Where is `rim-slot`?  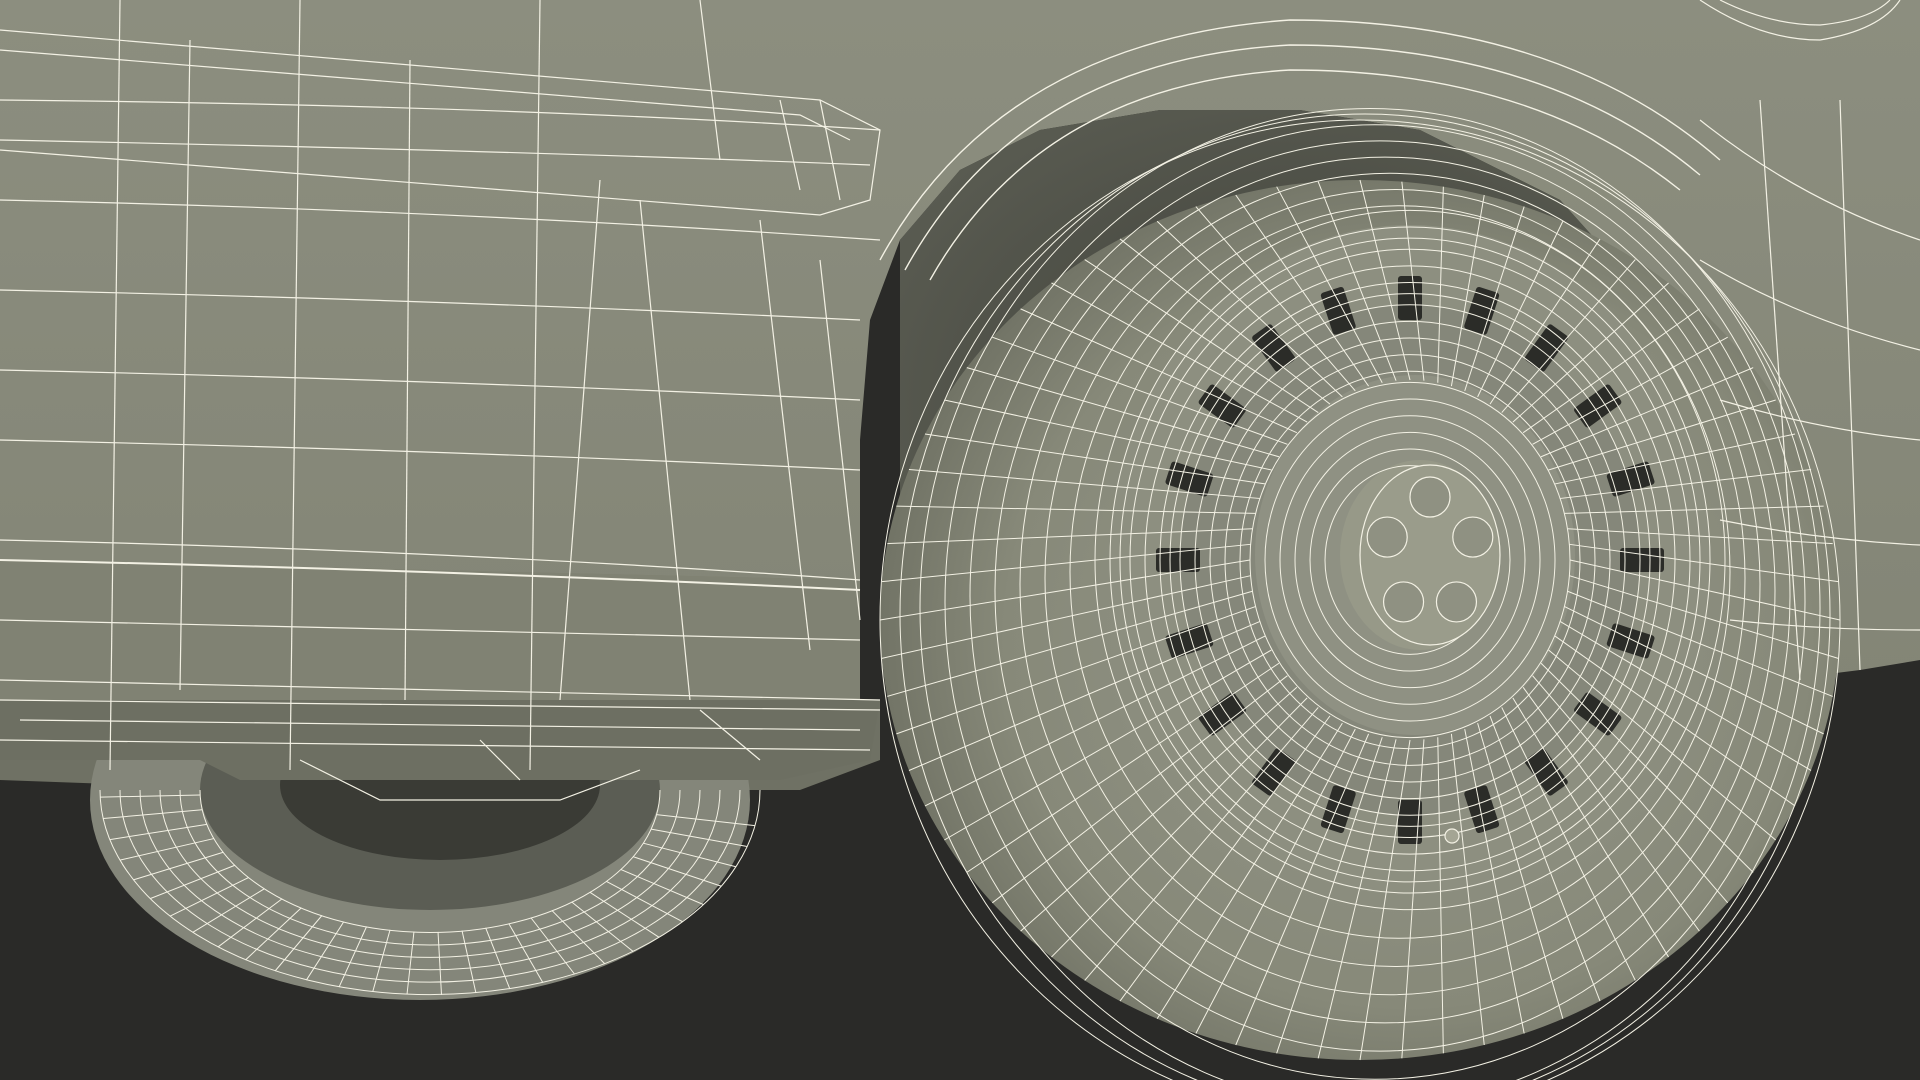
rim-slot is located at coordinates (1642, 560).